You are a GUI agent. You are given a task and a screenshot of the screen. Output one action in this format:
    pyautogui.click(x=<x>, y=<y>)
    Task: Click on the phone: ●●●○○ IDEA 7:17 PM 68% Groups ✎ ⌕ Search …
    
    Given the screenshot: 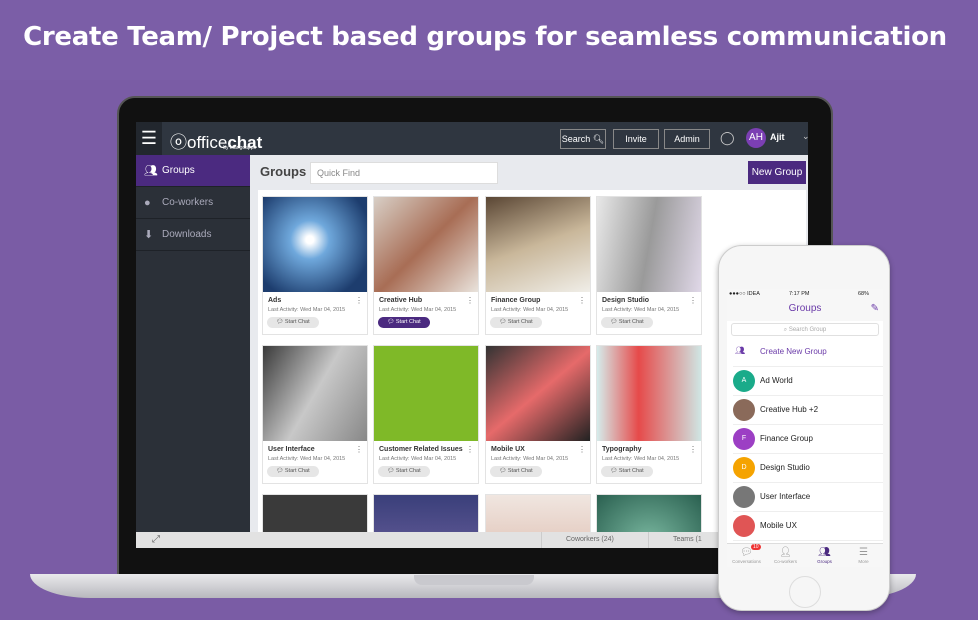 What is the action you would take?
    pyautogui.click(x=804, y=428)
    